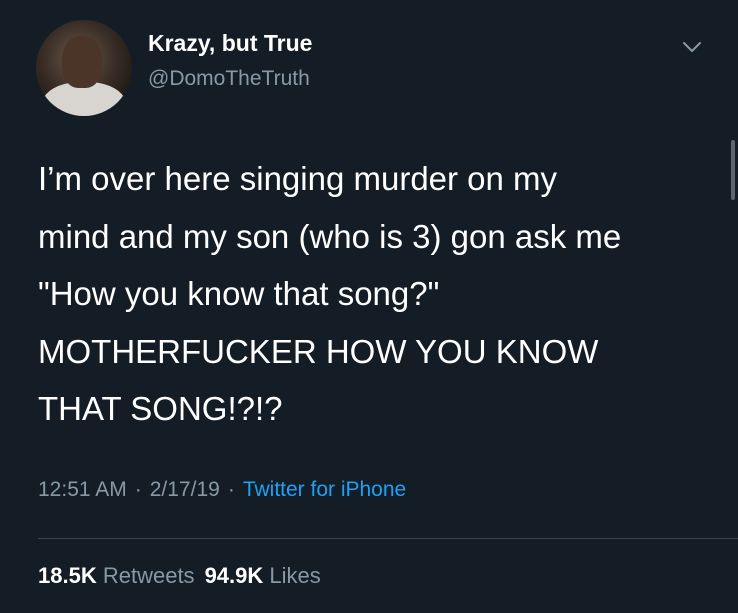 This screenshot has height=613, width=738. What do you see at coordinates (222, 490) in the screenshot?
I see `tweet-meta: 12:51 AM · 2/17/19 · Twitter for iPhone` at bounding box center [222, 490].